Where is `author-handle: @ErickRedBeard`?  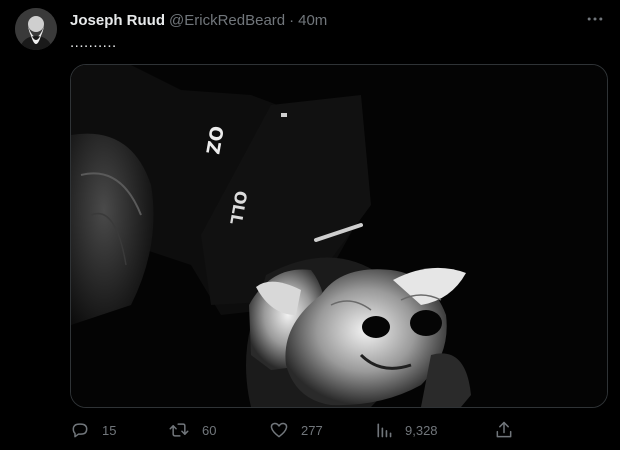 author-handle: @ErickRedBeard is located at coordinates (227, 20).